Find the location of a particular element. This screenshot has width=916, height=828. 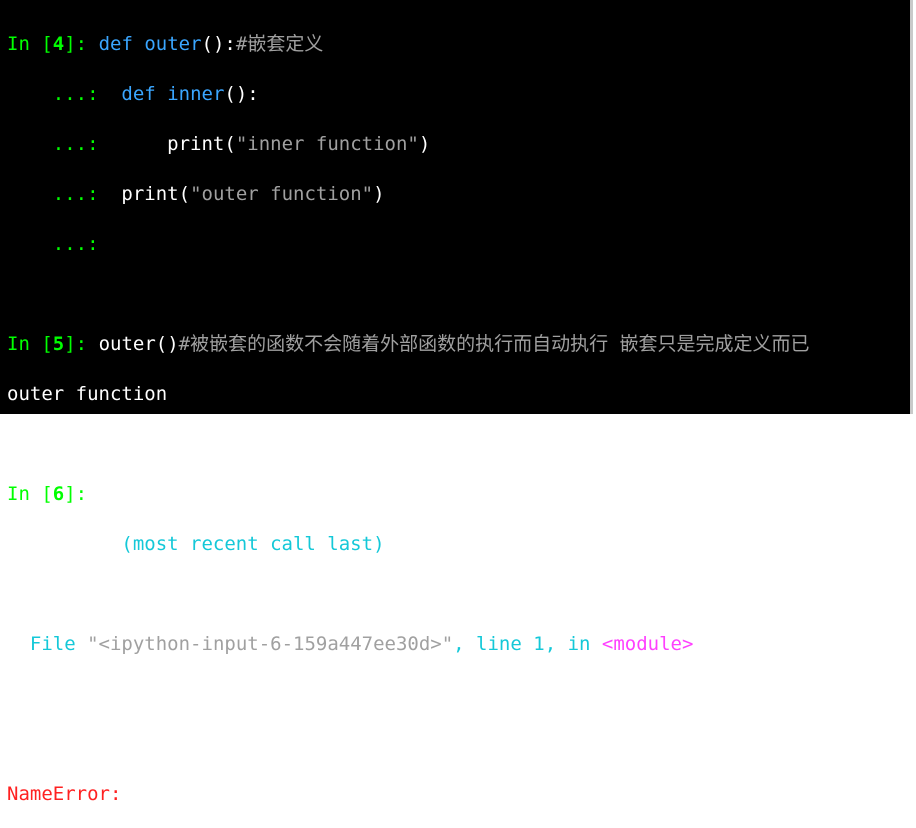

line-number: 1 is located at coordinates (539, 644).